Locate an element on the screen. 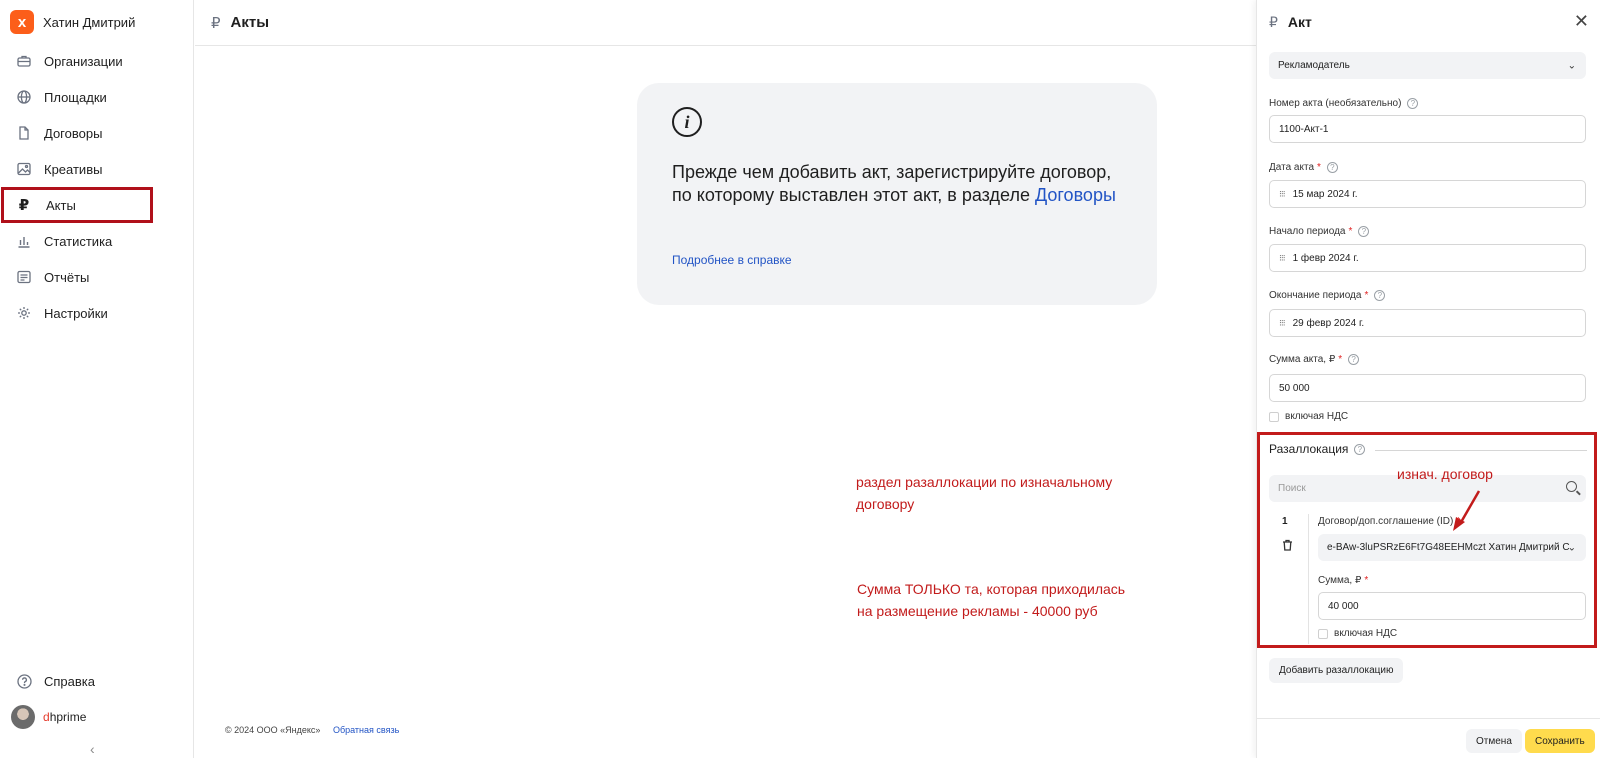 The image size is (1600, 758). sidebar-item-settings: Настройки is located at coordinates (97, 313).